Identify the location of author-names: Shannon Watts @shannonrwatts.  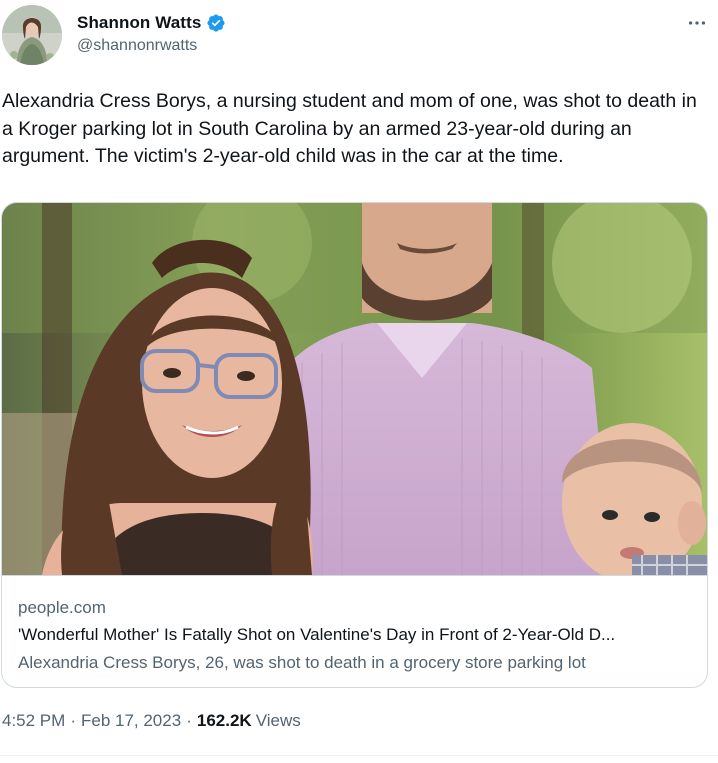
(151, 33).